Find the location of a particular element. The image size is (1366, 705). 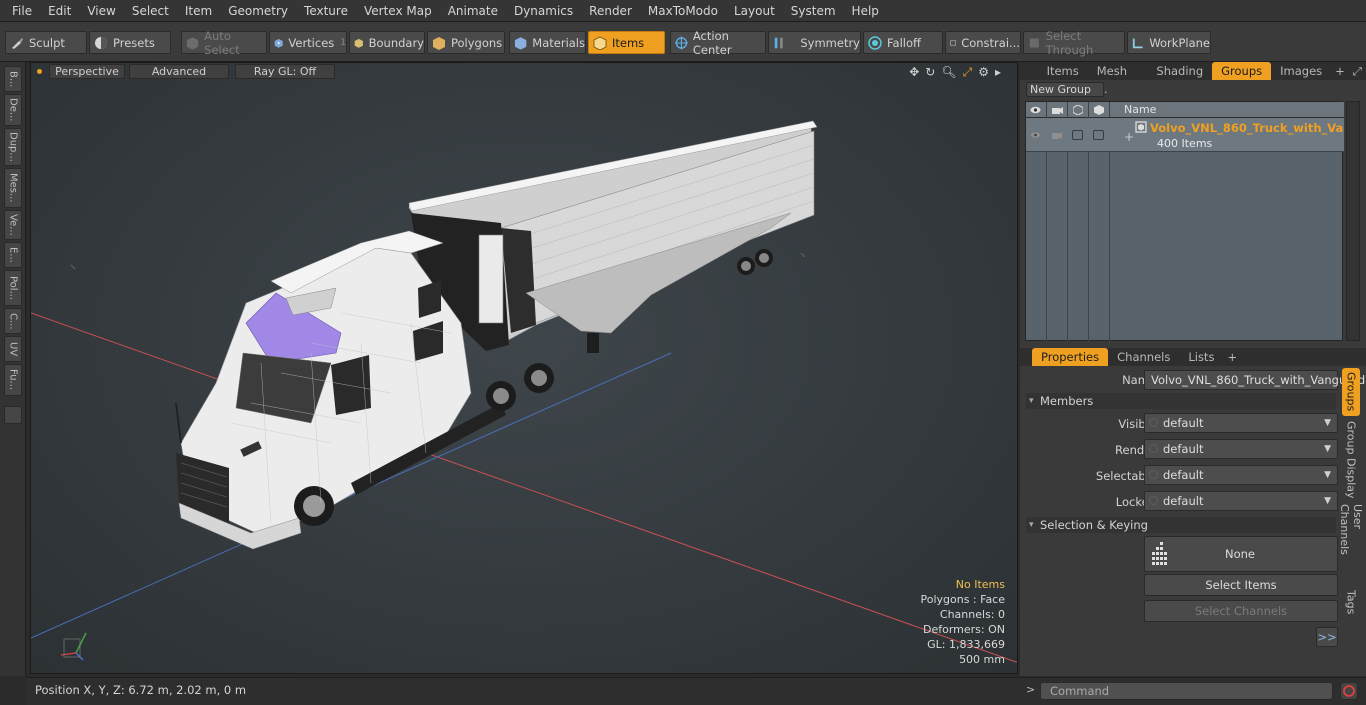

zoom-view-icon: 🔍︎ is located at coordinates (948, 72).